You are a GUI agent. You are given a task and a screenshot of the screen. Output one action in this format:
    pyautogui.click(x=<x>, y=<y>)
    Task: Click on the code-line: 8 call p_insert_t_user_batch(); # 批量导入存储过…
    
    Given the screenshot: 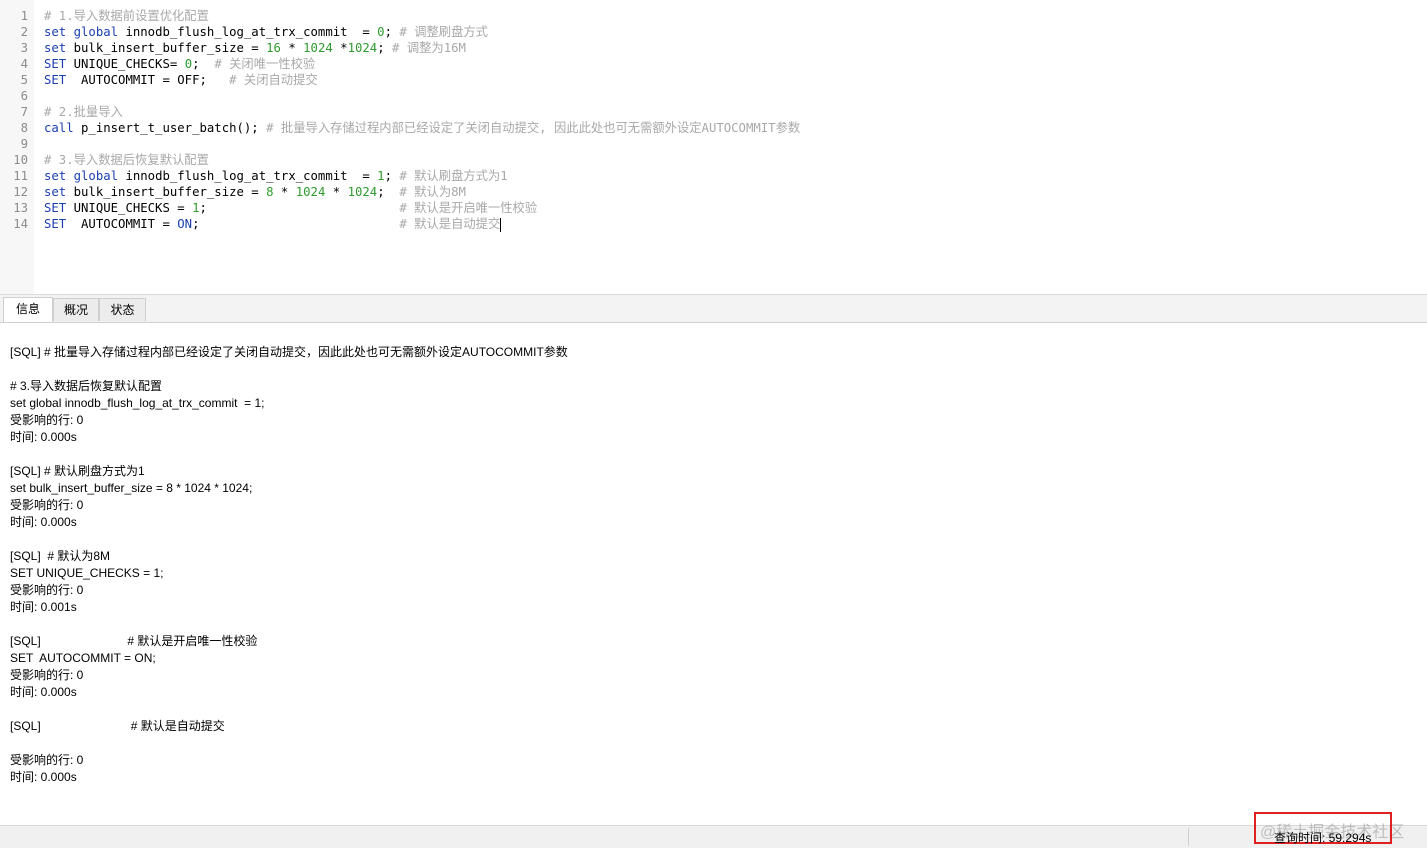 What is the action you would take?
    pyautogui.click(x=713, y=128)
    